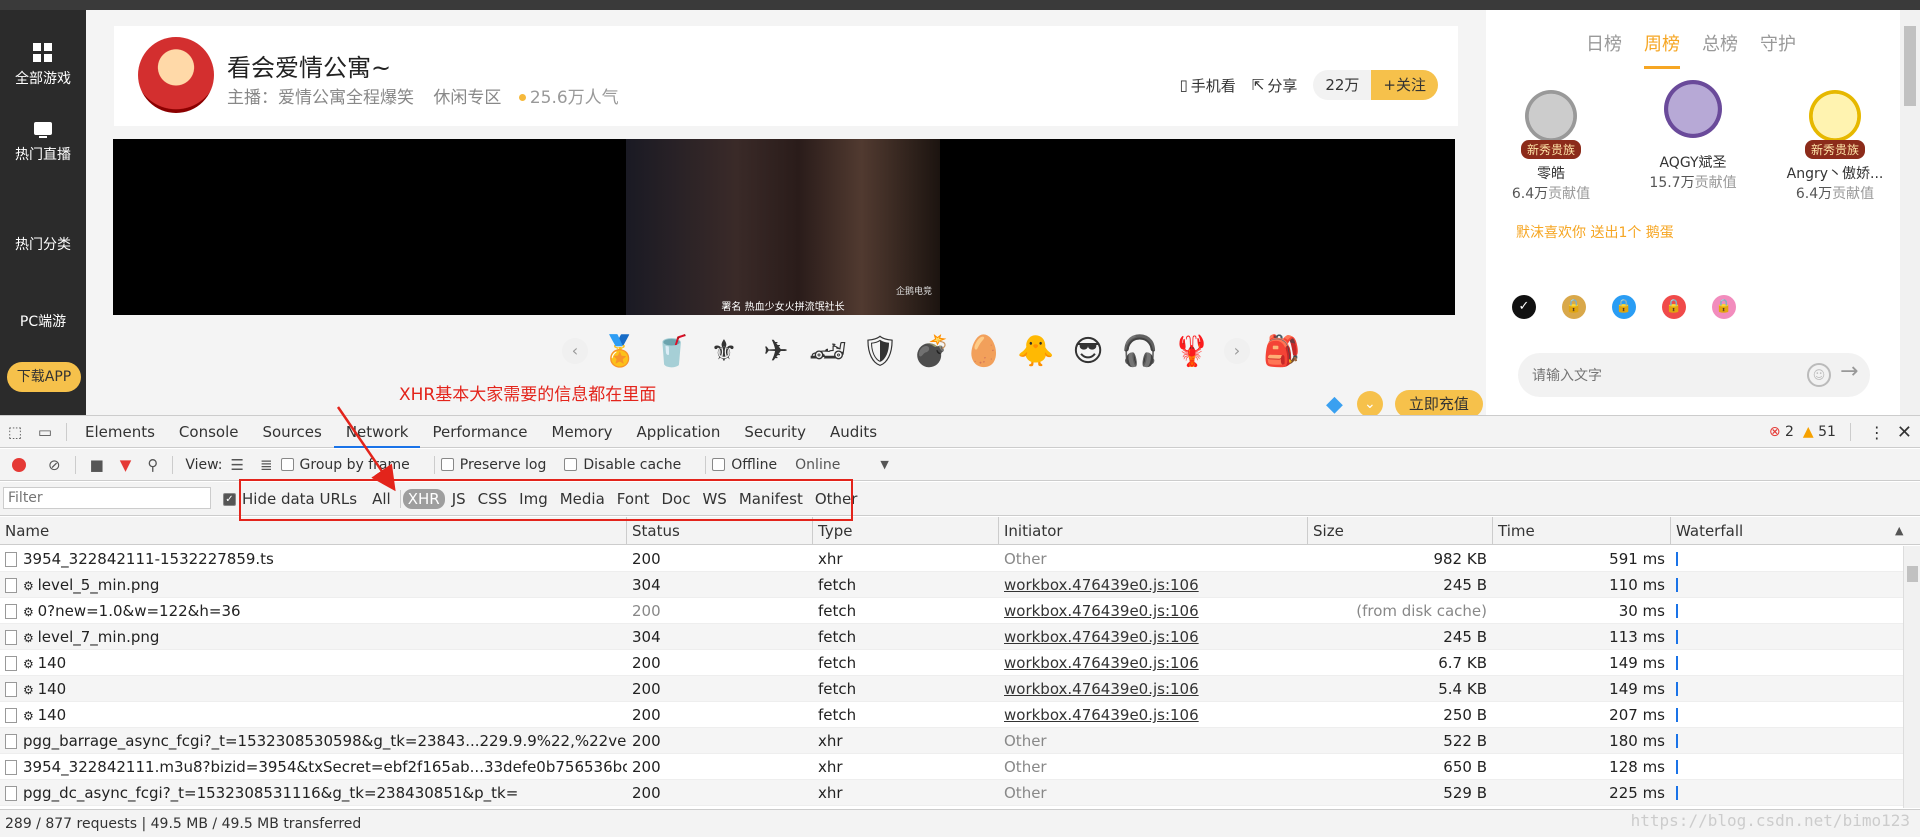 Image resolution: width=1920 pixels, height=837 pixels. I want to click on more-menu-icon: ⋮, so click(1877, 432).